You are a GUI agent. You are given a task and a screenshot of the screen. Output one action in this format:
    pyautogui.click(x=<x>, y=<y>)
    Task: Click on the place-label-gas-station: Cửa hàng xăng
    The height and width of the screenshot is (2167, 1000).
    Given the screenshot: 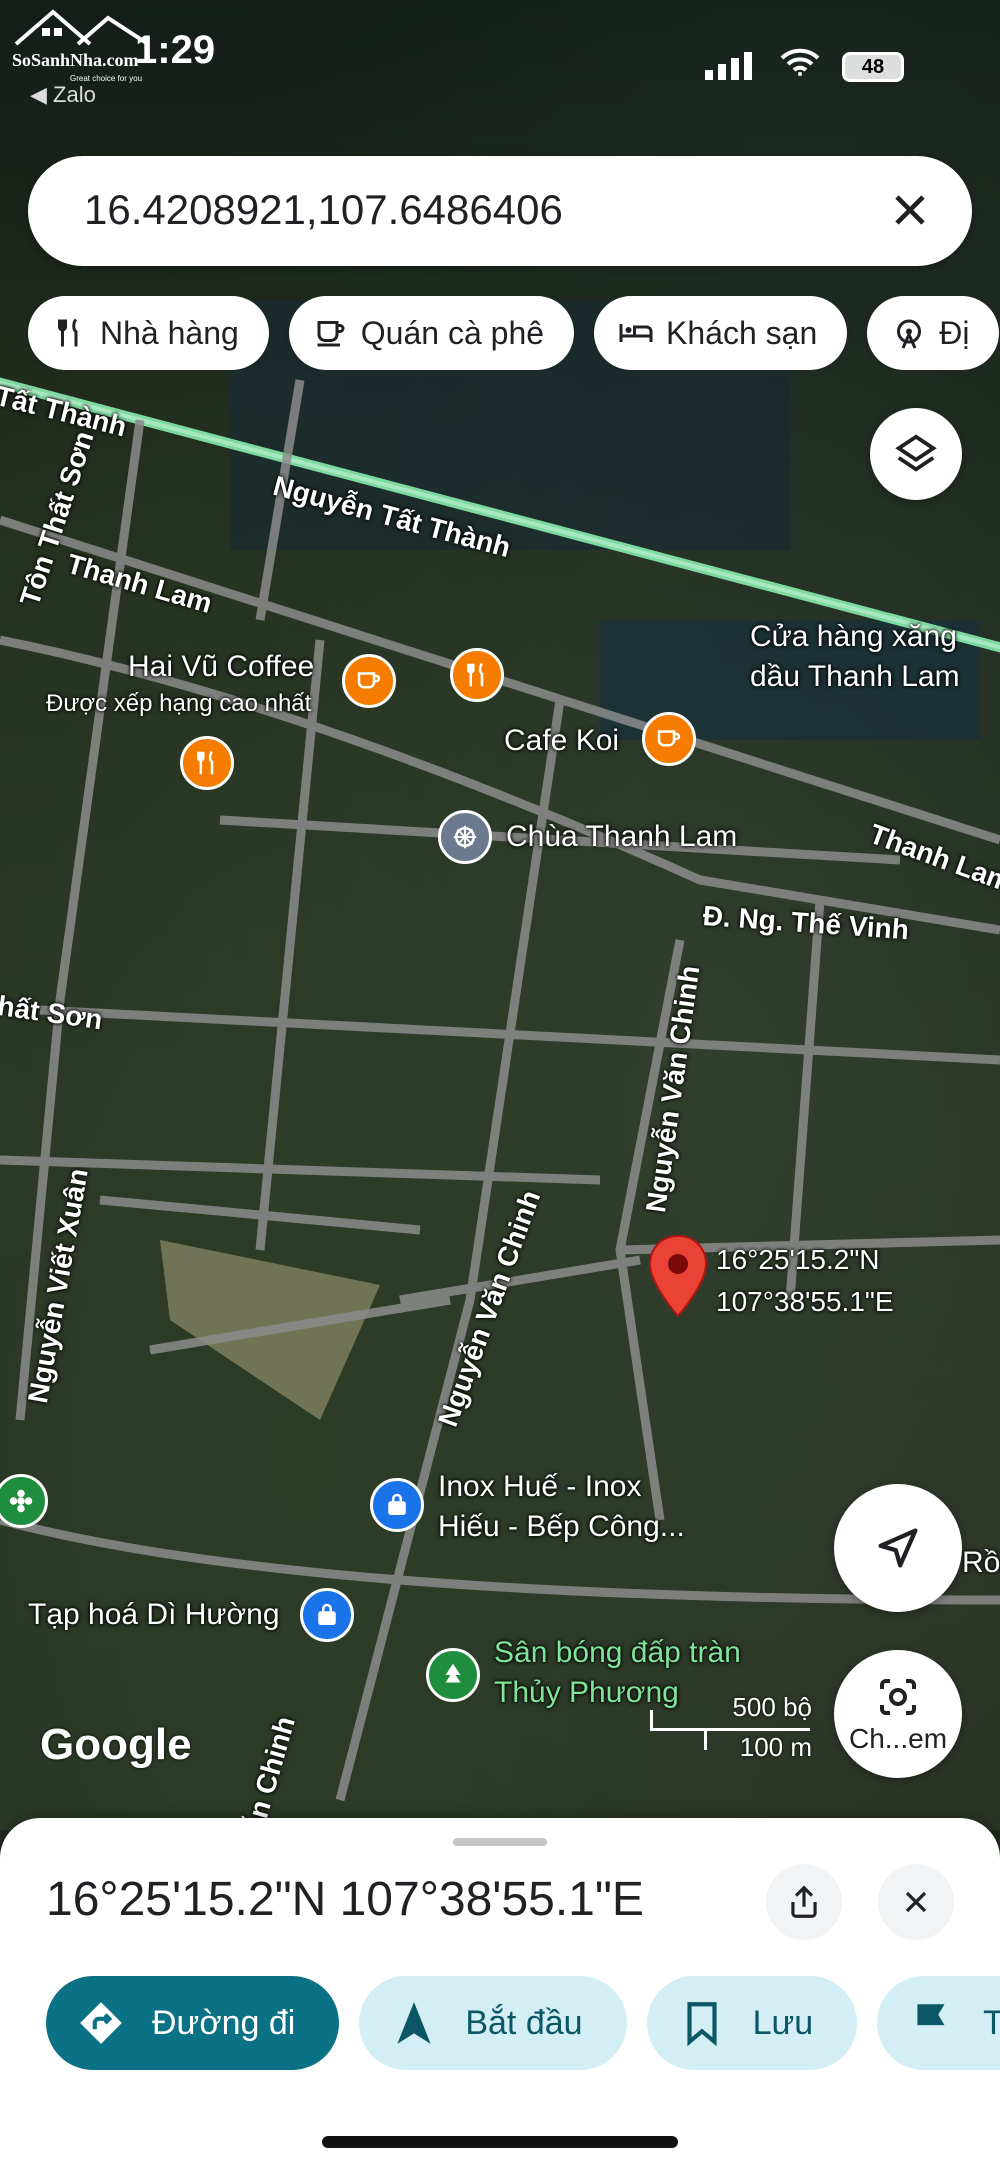 What is the action you would take?
    pyautogui.click(x=853, y=637)
    